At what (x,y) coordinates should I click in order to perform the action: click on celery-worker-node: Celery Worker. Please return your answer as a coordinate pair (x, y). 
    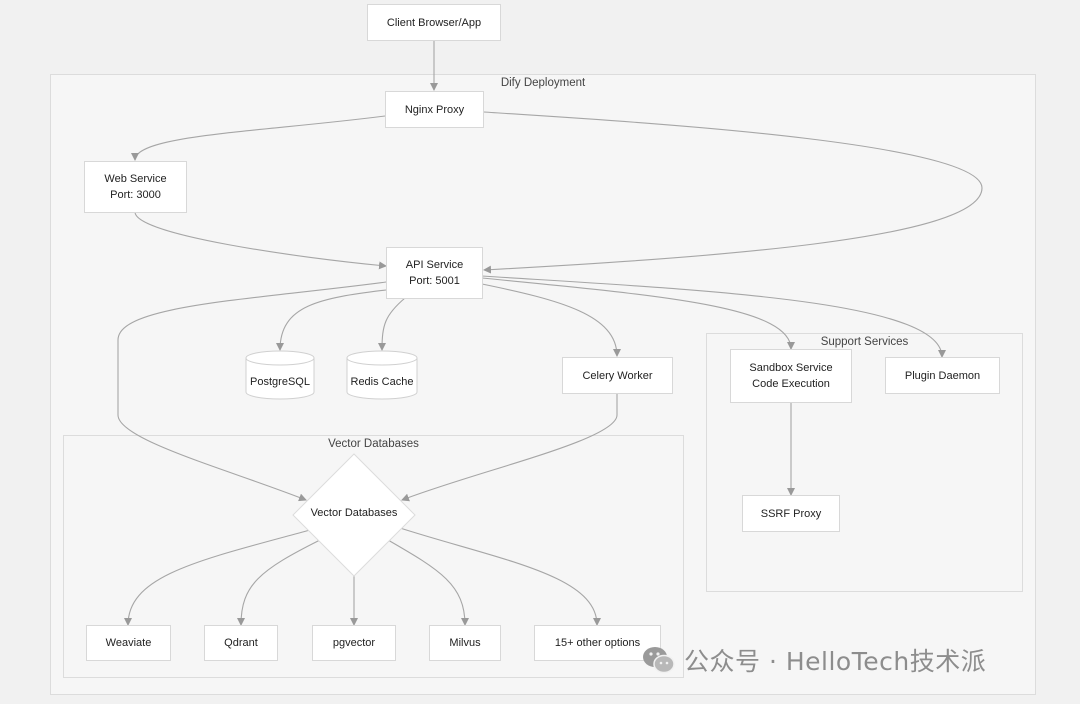
    Looking at the image, I should click on (617, 375).